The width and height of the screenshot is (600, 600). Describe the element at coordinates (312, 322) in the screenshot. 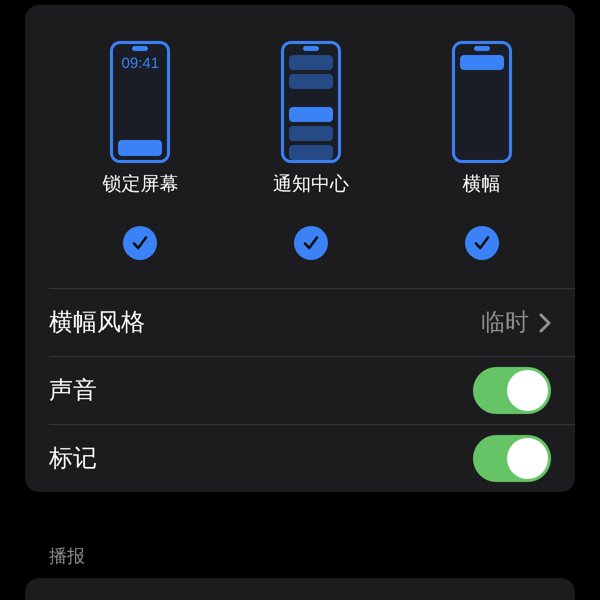

I see `settings-row: 横幅风格 临时` at that location.